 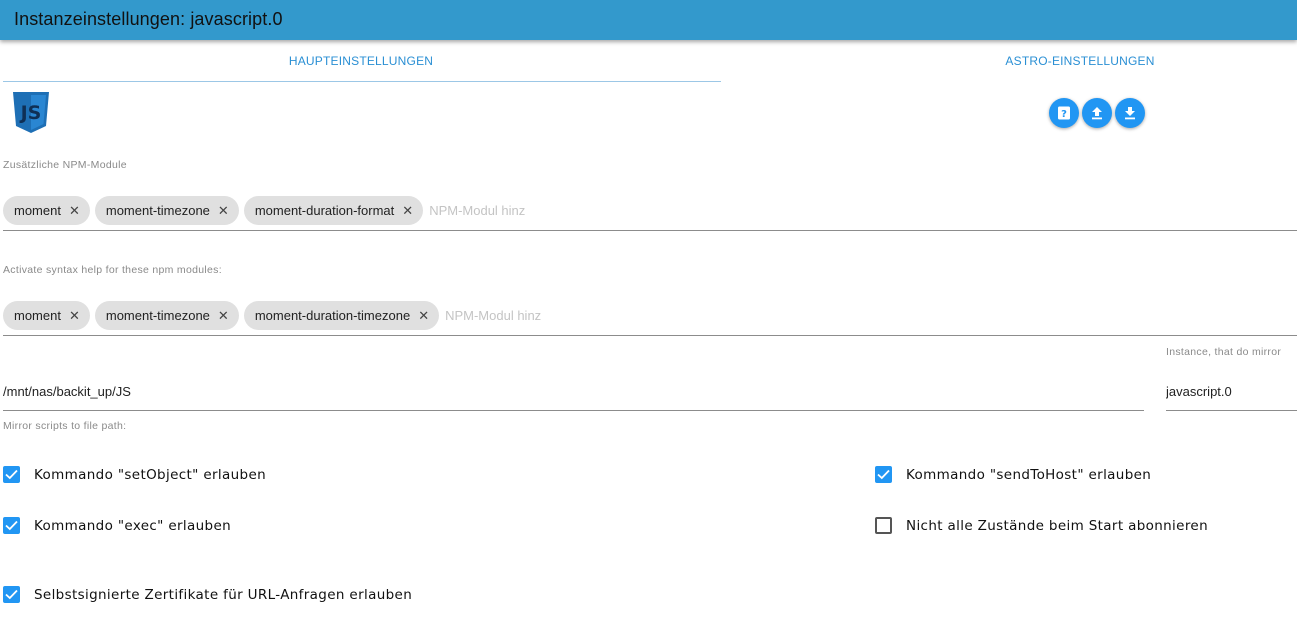 What do you see at coordinates (650, 230) in the screenshot?
I see `npm-modules-underline` at bounding box center [650, 230].